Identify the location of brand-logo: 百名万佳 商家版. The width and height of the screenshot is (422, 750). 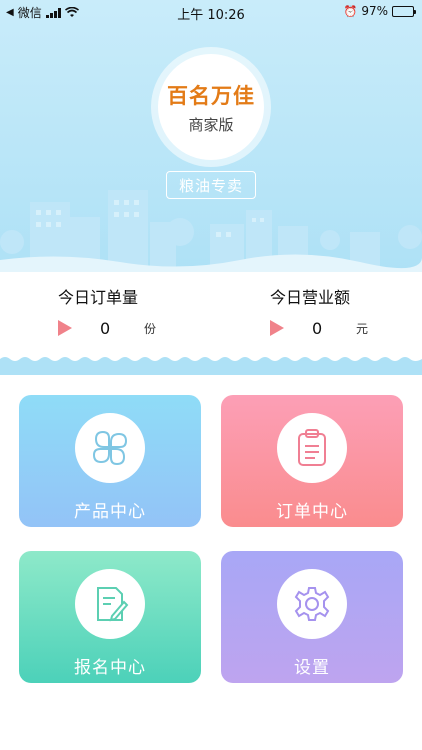
(211, 107).